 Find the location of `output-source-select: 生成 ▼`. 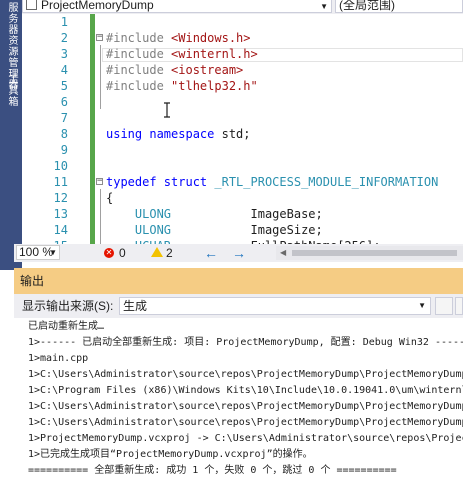

output-source-select: 生成 ▼ is located at coordinates (275, 306).